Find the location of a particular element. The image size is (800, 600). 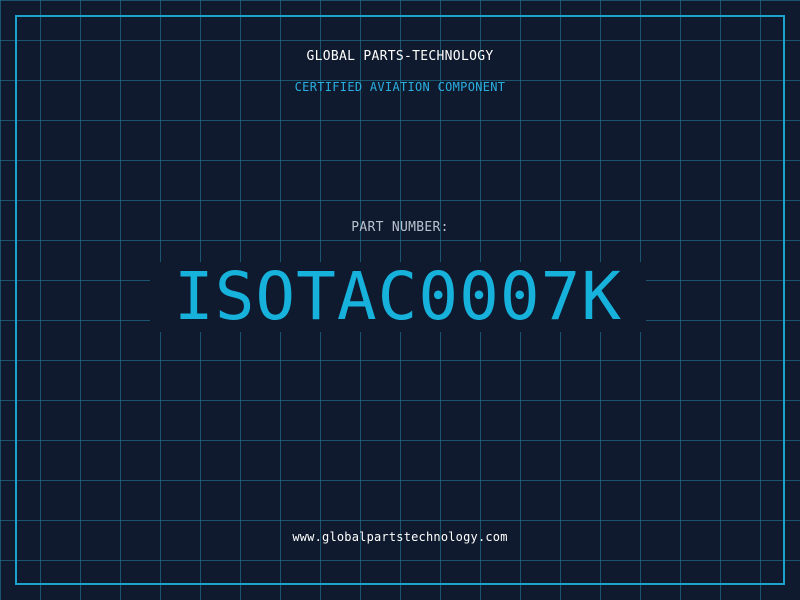

part-number-box: ISOTAC0007K is located at coordinates (398, 297).